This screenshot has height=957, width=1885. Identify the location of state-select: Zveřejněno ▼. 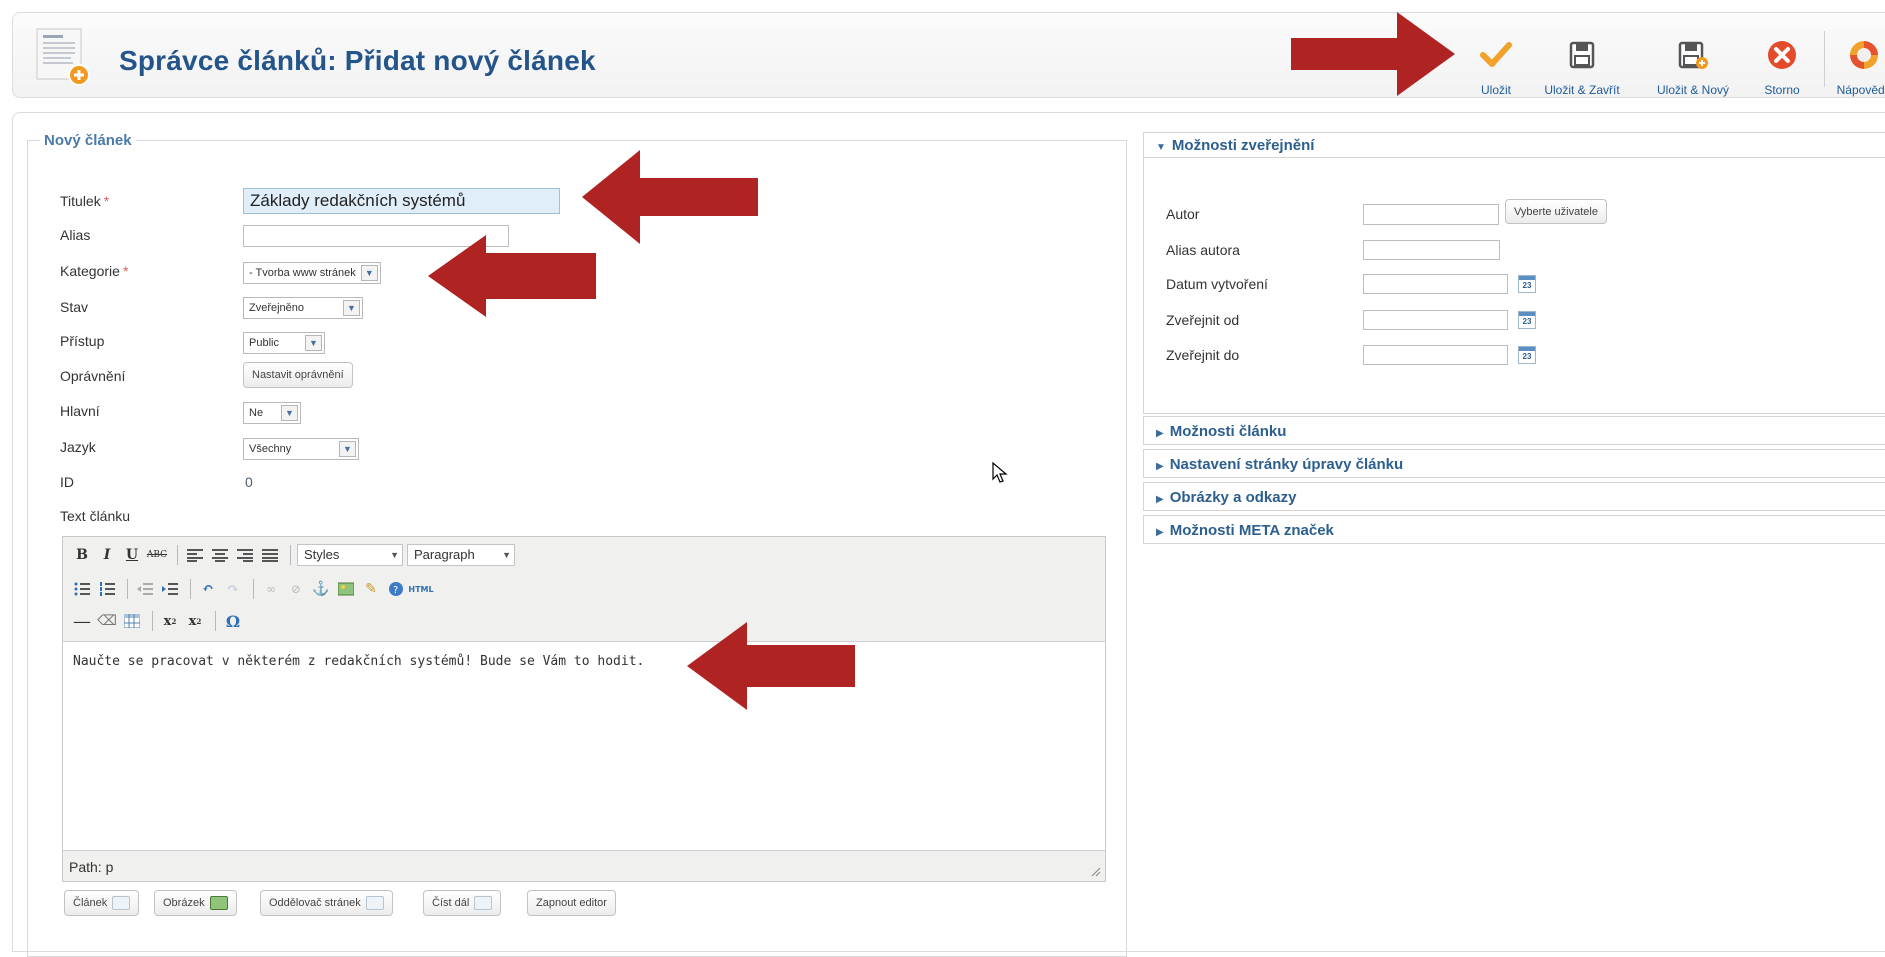
(303, 308).